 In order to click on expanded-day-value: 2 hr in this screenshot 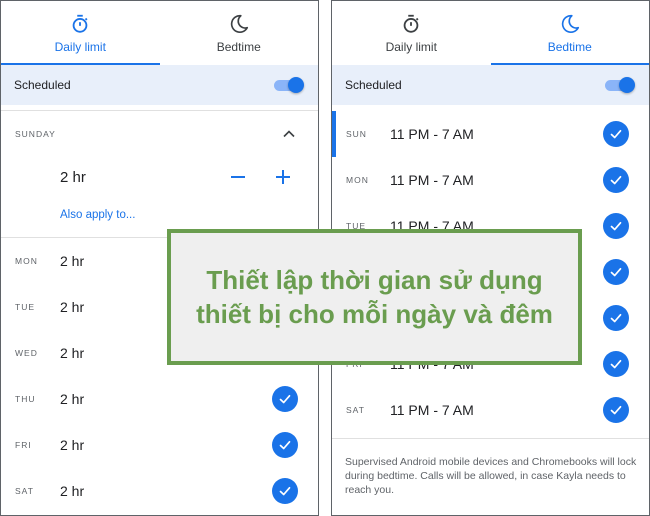, I will do `click(73, 177)`.